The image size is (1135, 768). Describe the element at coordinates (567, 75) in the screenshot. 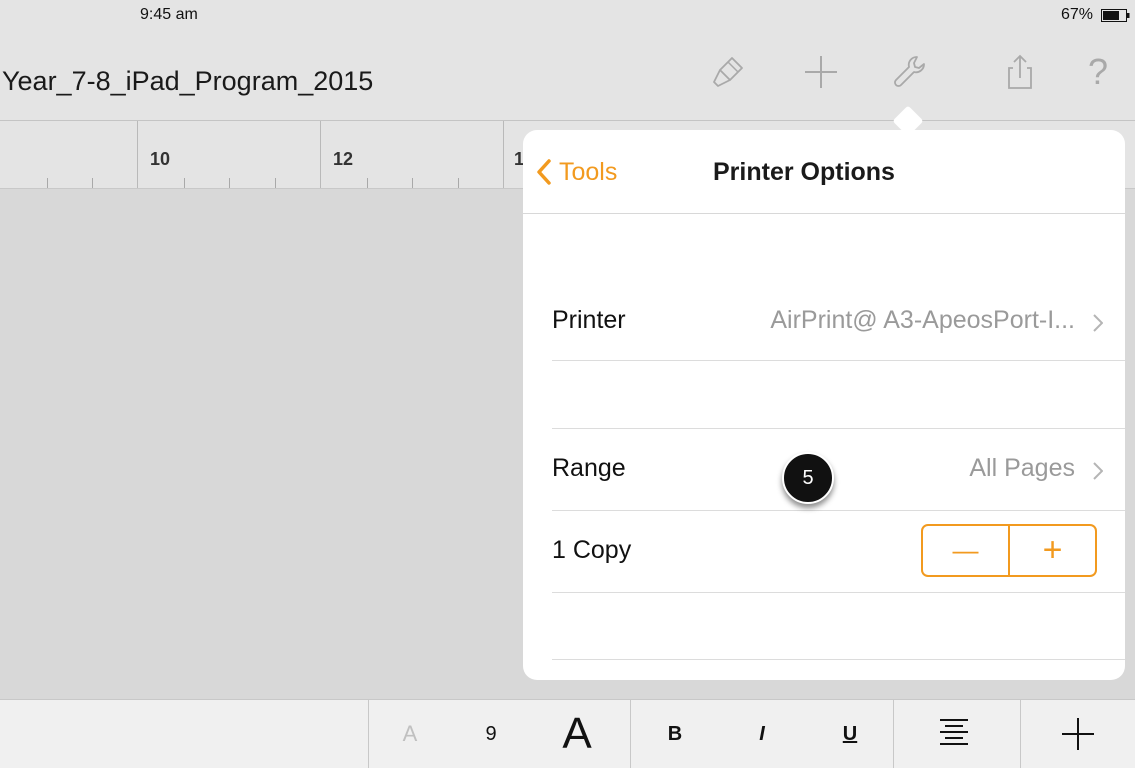

I see `document-toolbar: Year_7-8_iPad_Program_2015 ?` at that location.